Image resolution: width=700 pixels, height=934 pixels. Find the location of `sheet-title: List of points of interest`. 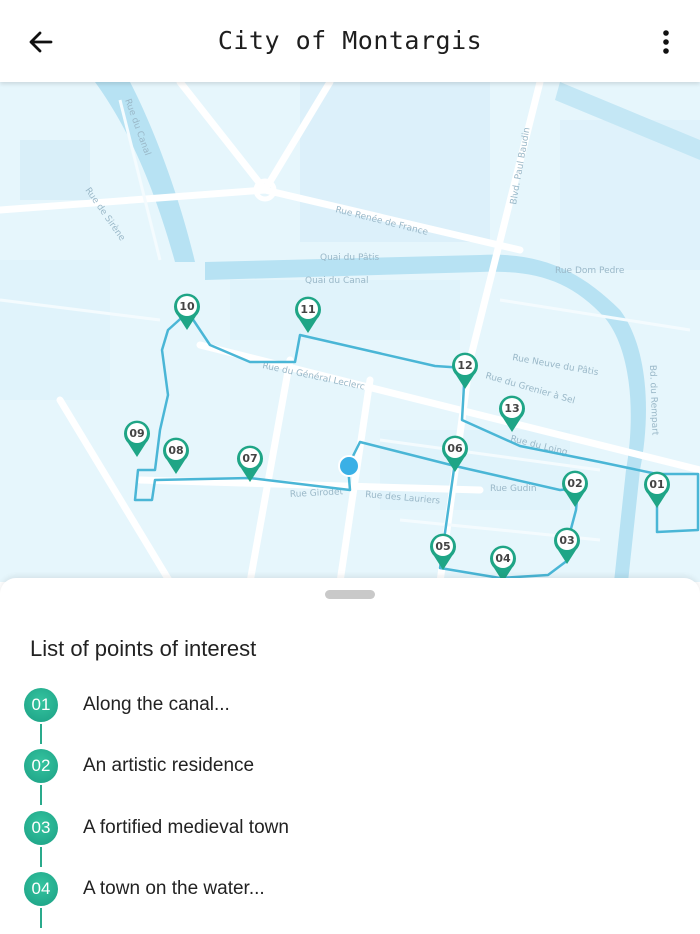

sheet-title: List of points of interest is located at coordinates (143, 648).